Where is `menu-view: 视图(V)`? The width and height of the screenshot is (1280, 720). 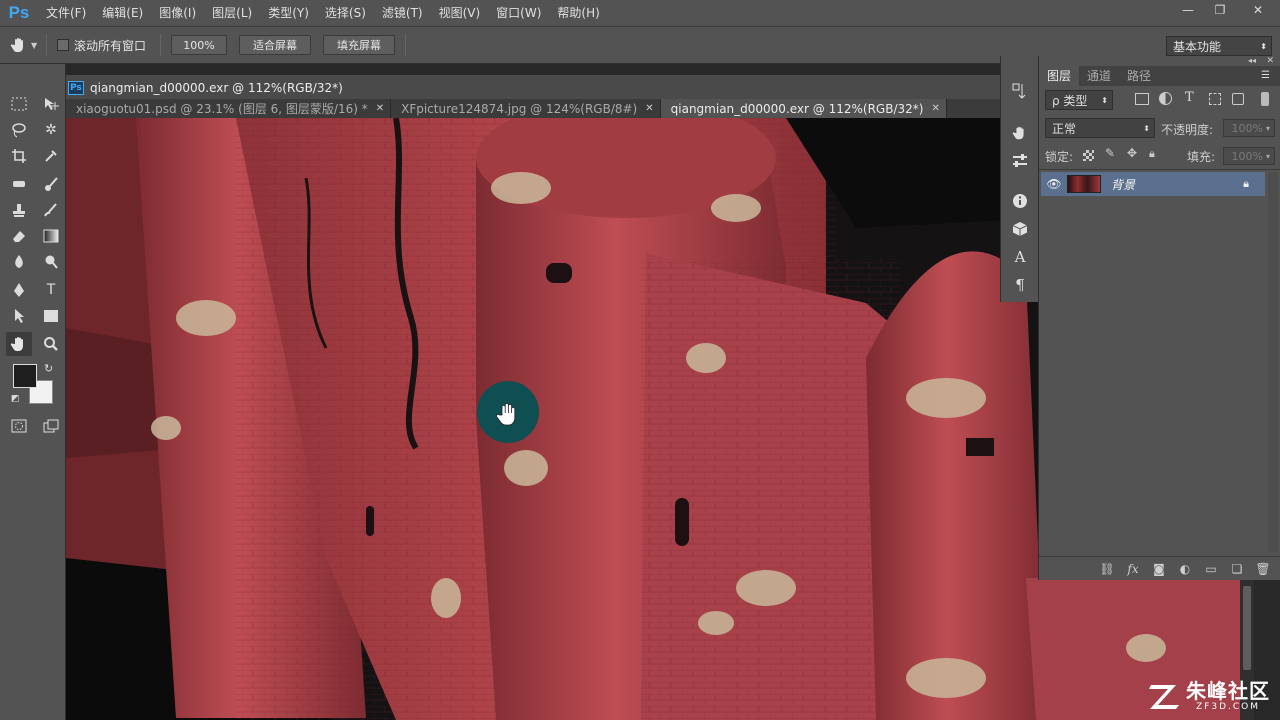
menu-view: 视图(V) is located at coordinates (460, 13).